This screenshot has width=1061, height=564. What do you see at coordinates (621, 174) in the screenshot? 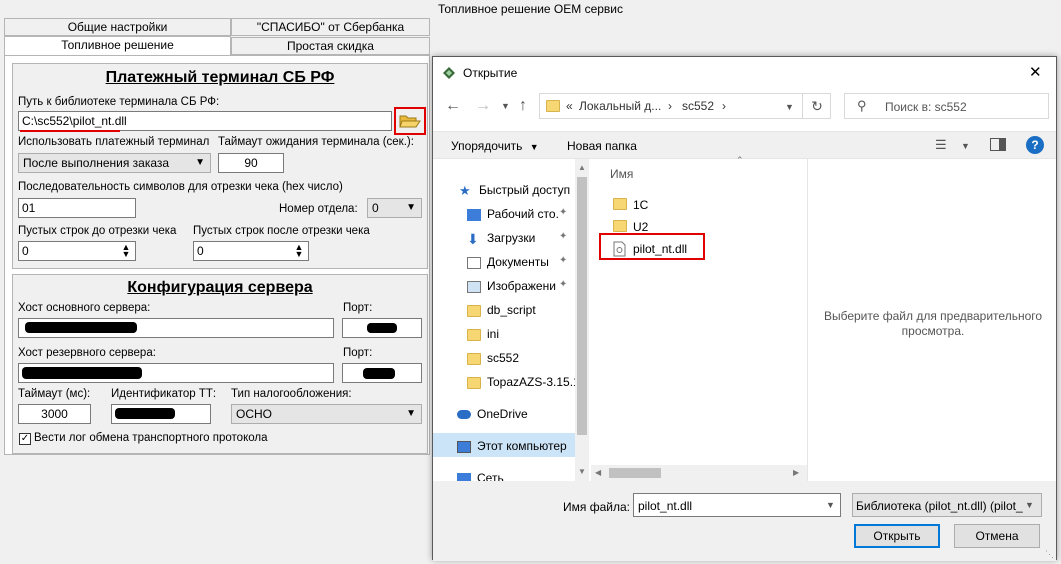
I see `column-header-name: Имя` at bounding box center [621, 174].